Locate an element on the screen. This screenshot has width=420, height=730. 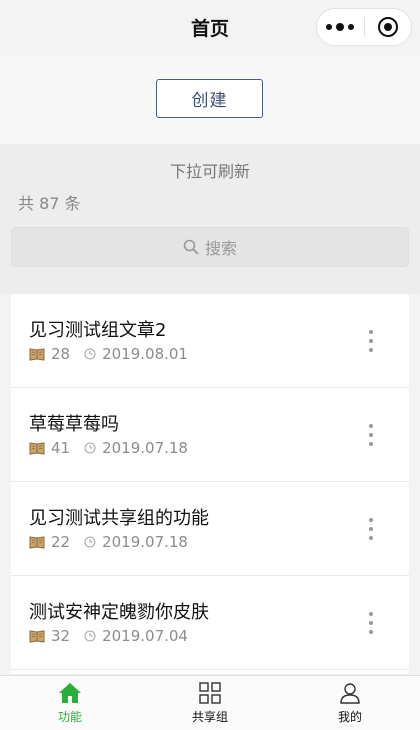
tab-label: 功能 is located at coordinates (69, 717).